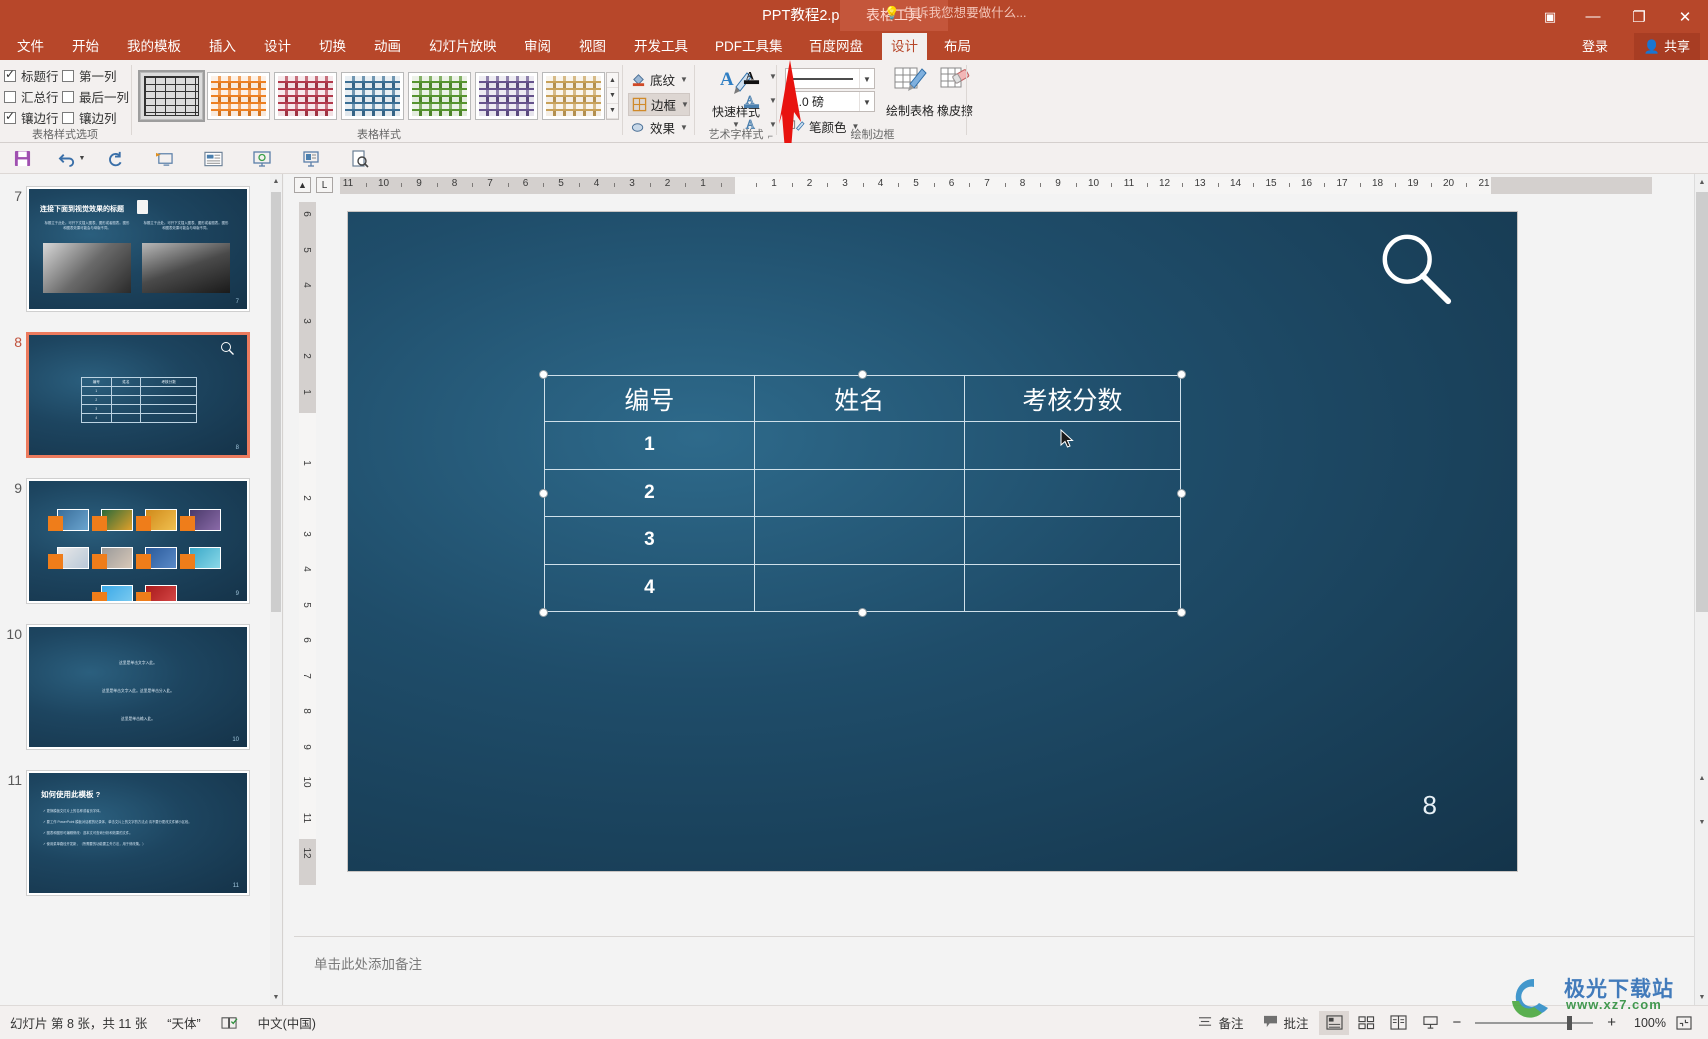 The width and height of the screenshot is (1708, 1039). Describe the element at coordinates (1398, 1023) in the screenshot. I see `view-reading-button` at that location.